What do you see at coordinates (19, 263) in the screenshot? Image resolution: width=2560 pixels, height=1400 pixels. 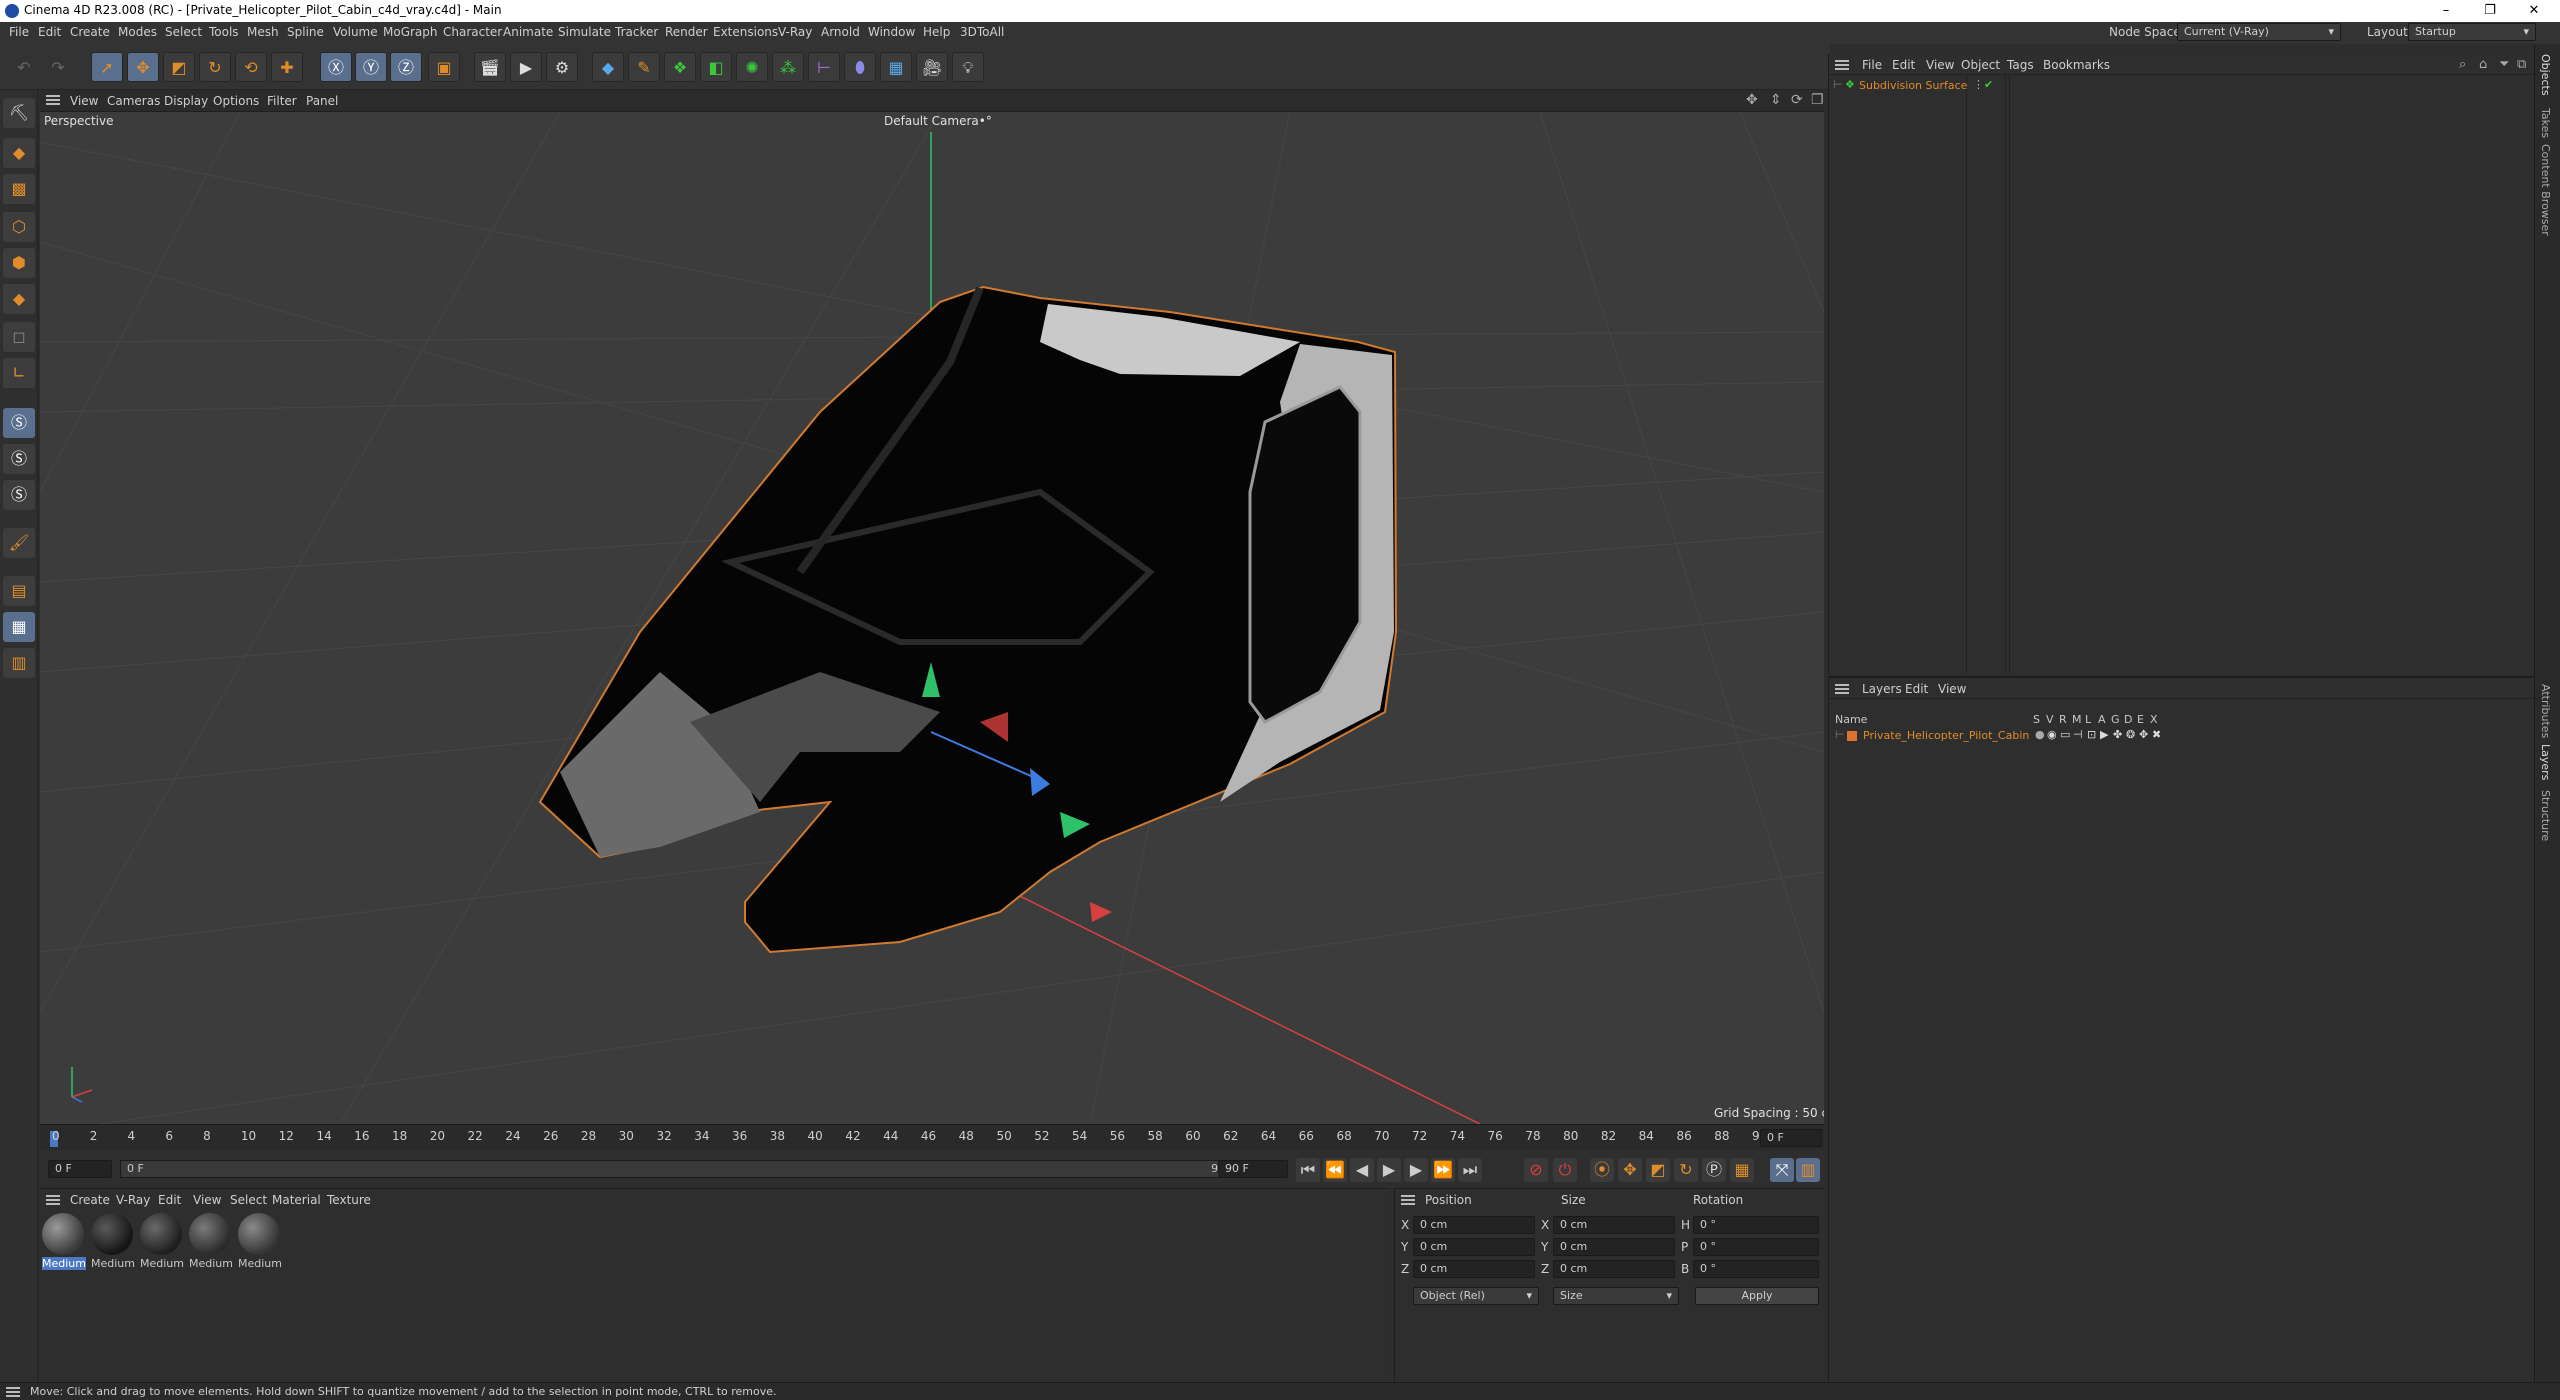 I see `edges-mode-button: ⬢` at bounding box center [19, 263].